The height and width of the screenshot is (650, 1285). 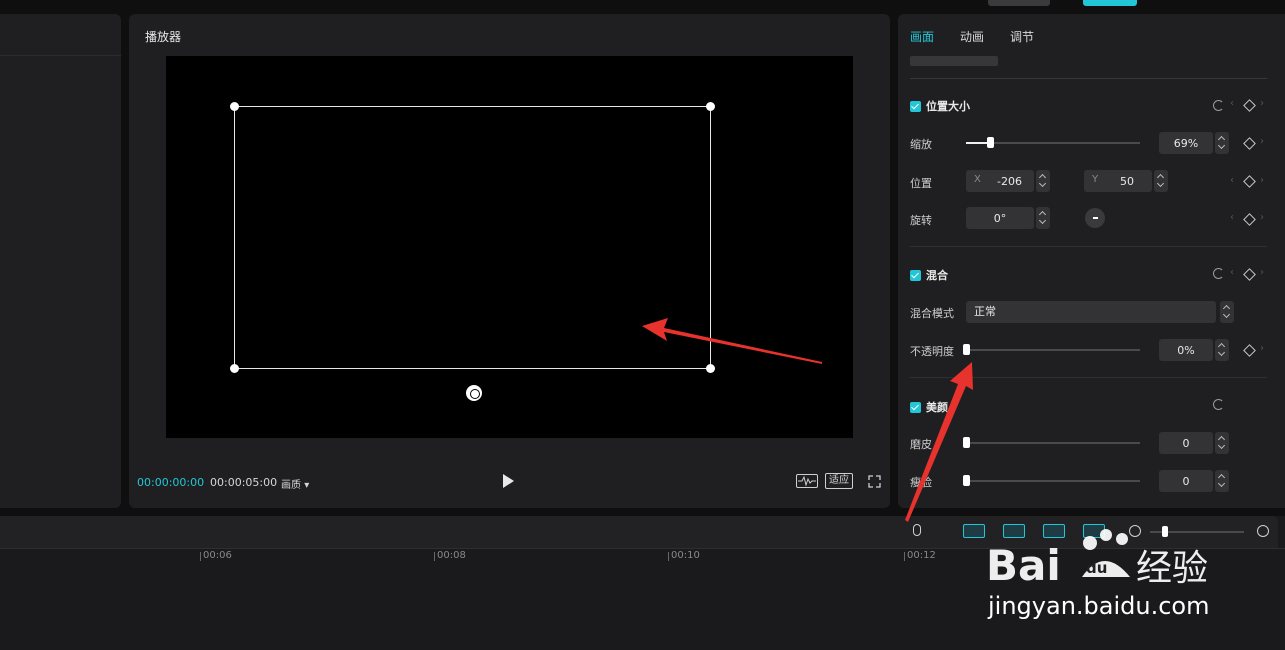 I want to click on timecode-current: 00:00:00:00, so click(x=171, y=482).